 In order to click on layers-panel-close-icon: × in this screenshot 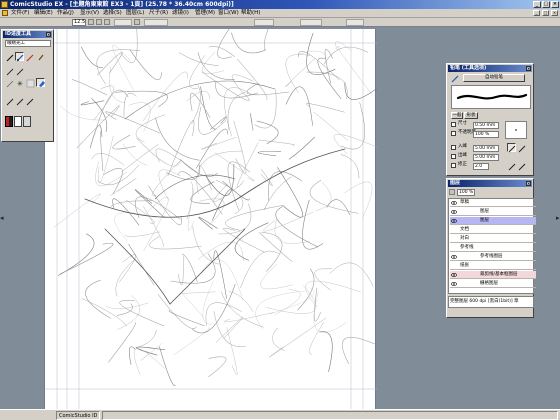, I will do `click(528, 183)`.